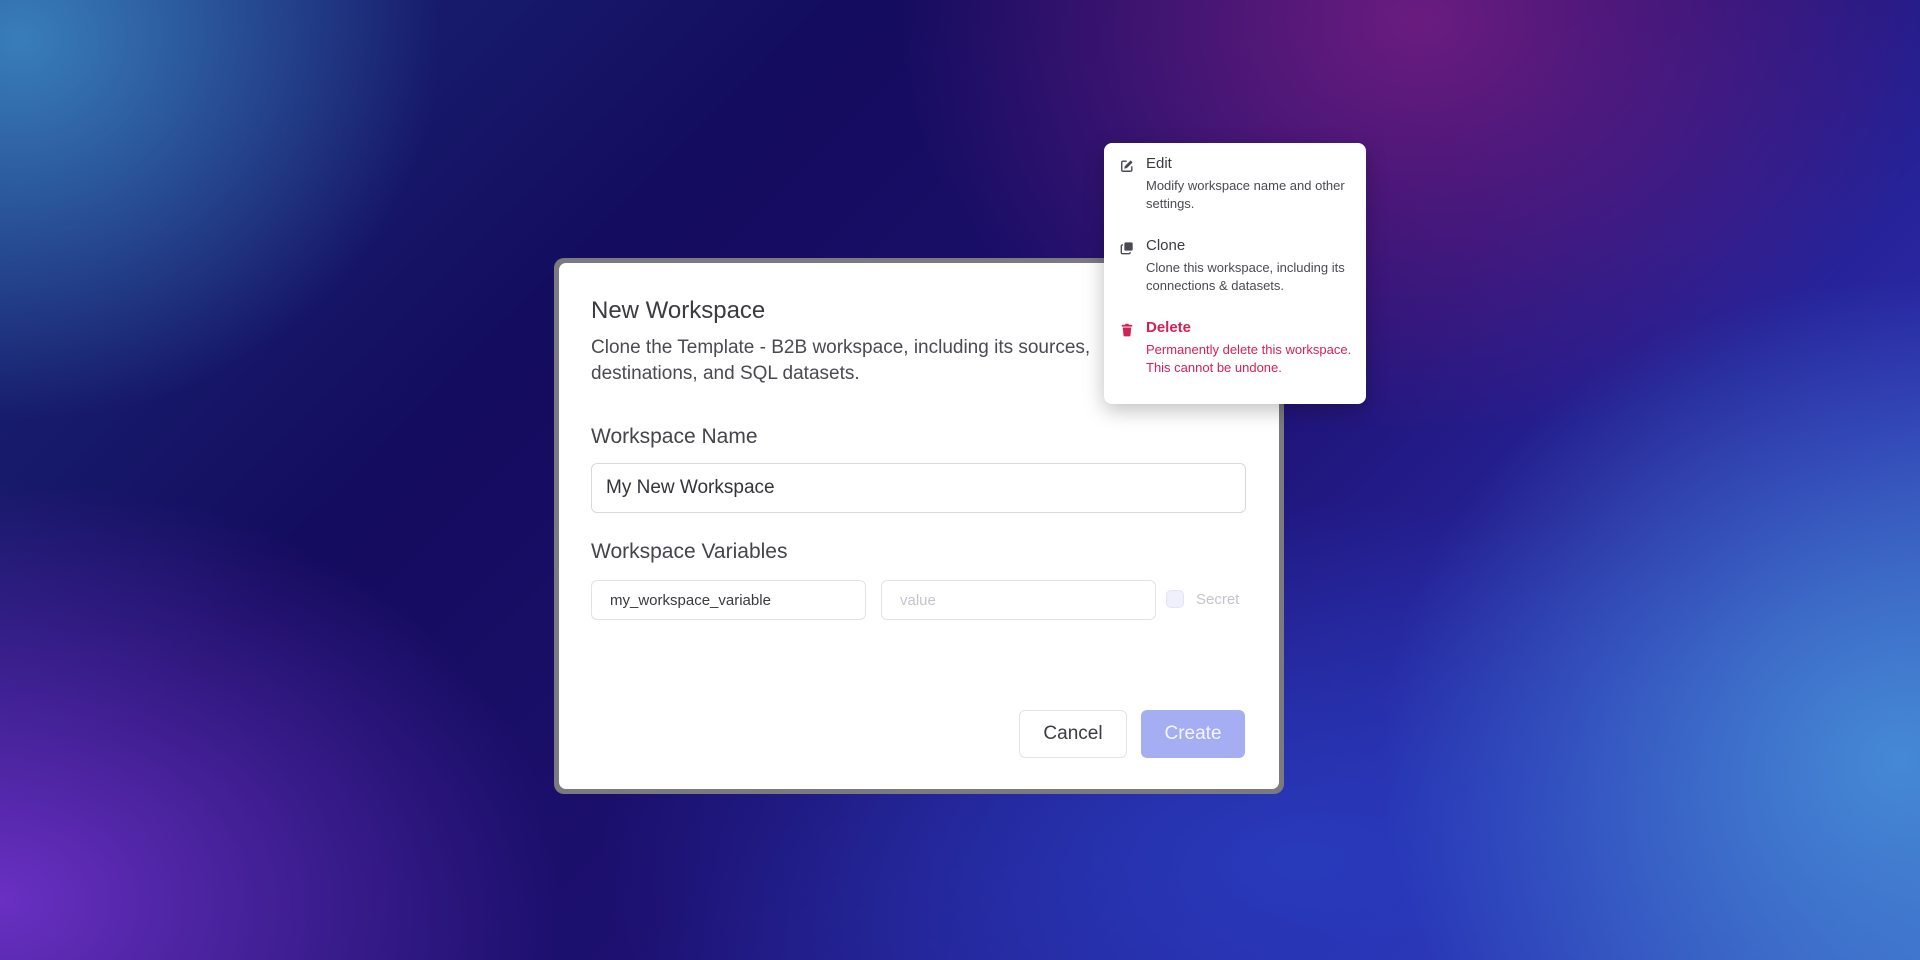  I want to click on menu-item-edit-label: Edit, so click(1159, 163).